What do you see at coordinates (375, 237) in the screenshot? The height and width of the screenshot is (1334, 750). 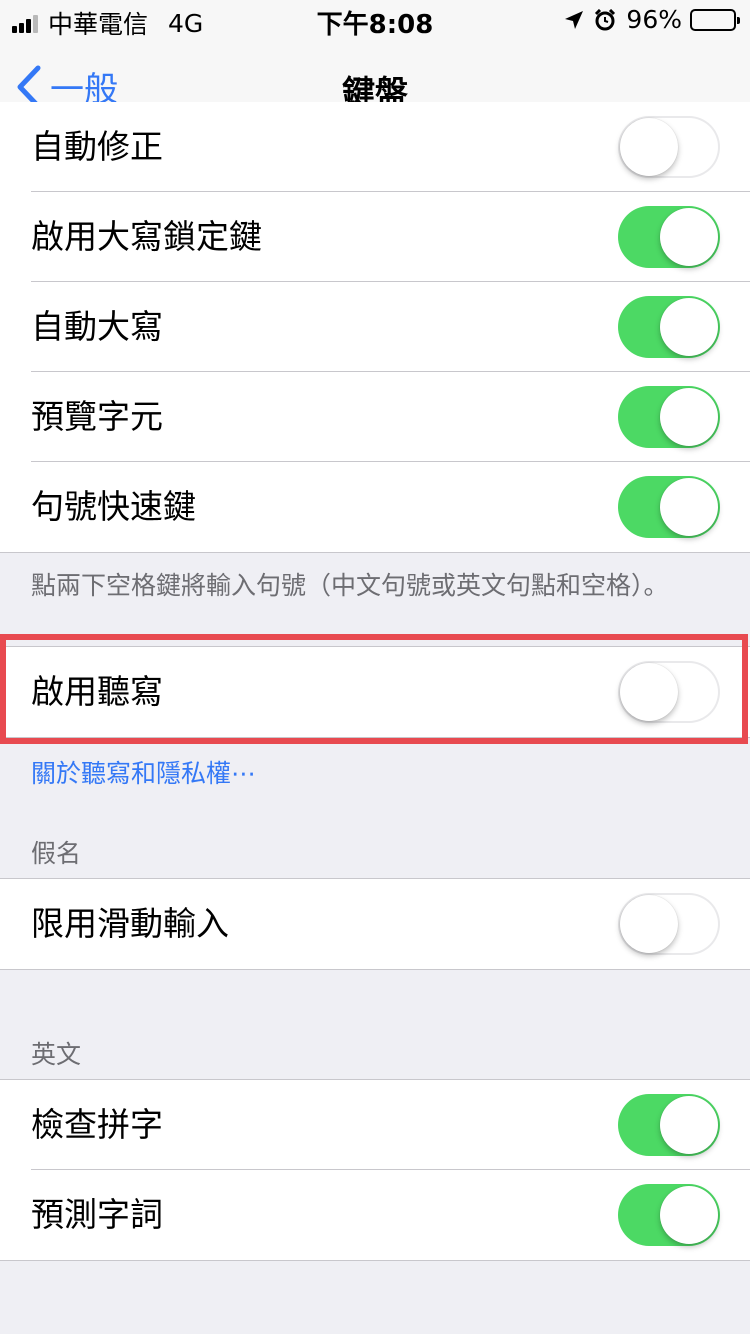 I see `settings-row-caps-lock: 啟用大寫鎖定鍵` at bounding box center [375, 237].